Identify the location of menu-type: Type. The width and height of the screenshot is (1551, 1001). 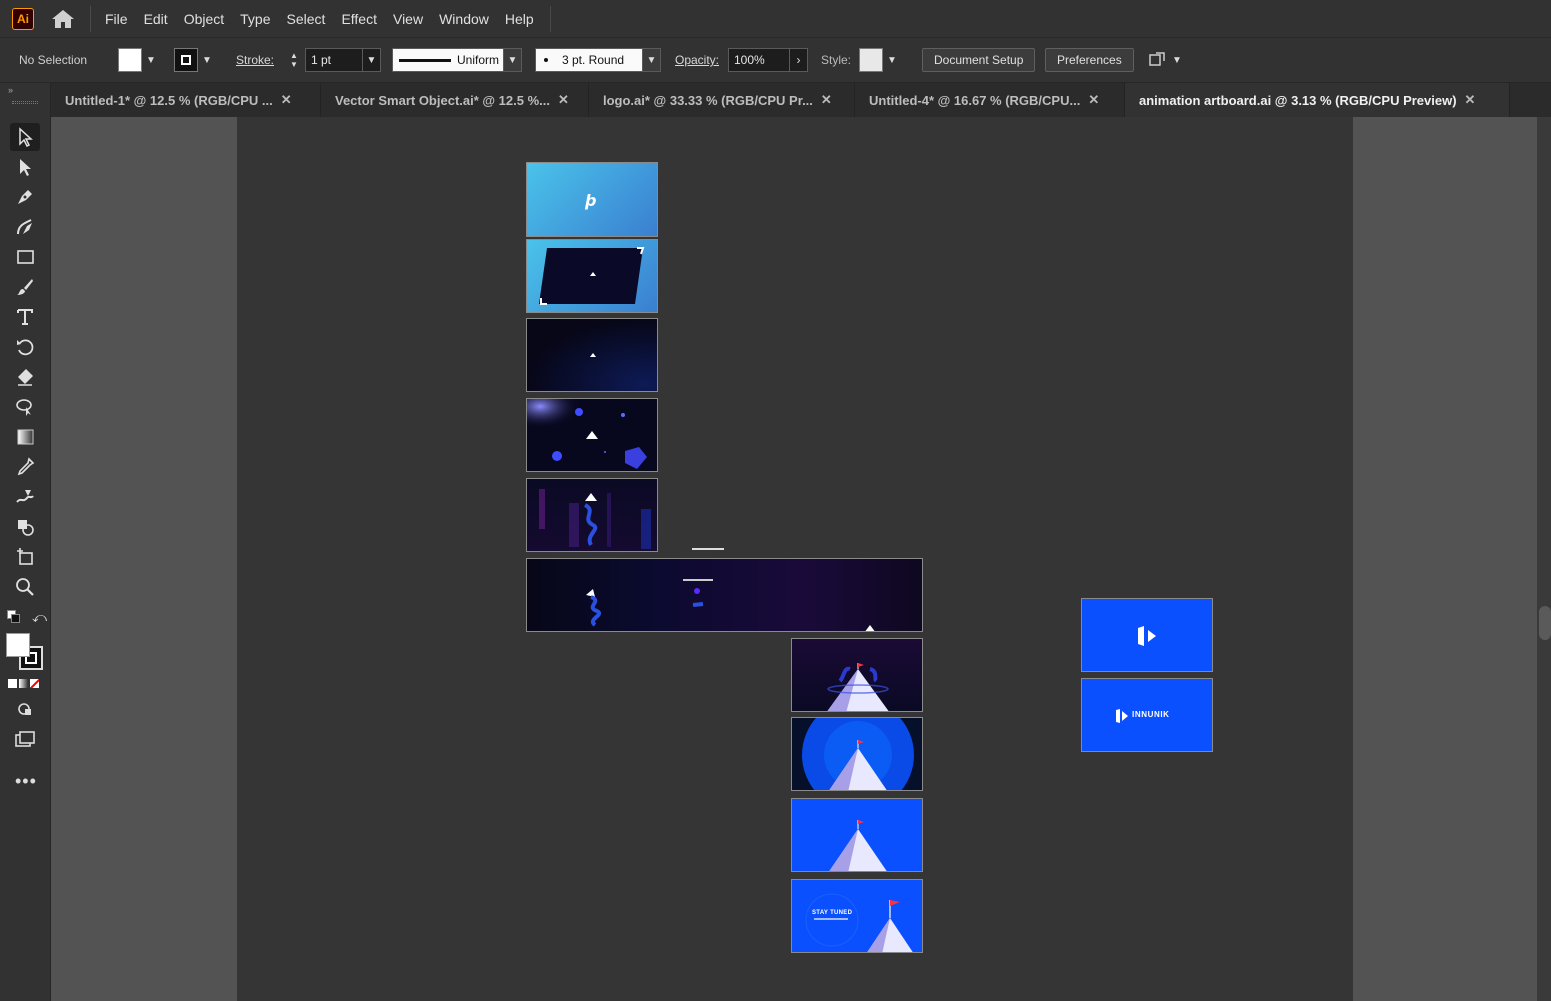
(255, 19).